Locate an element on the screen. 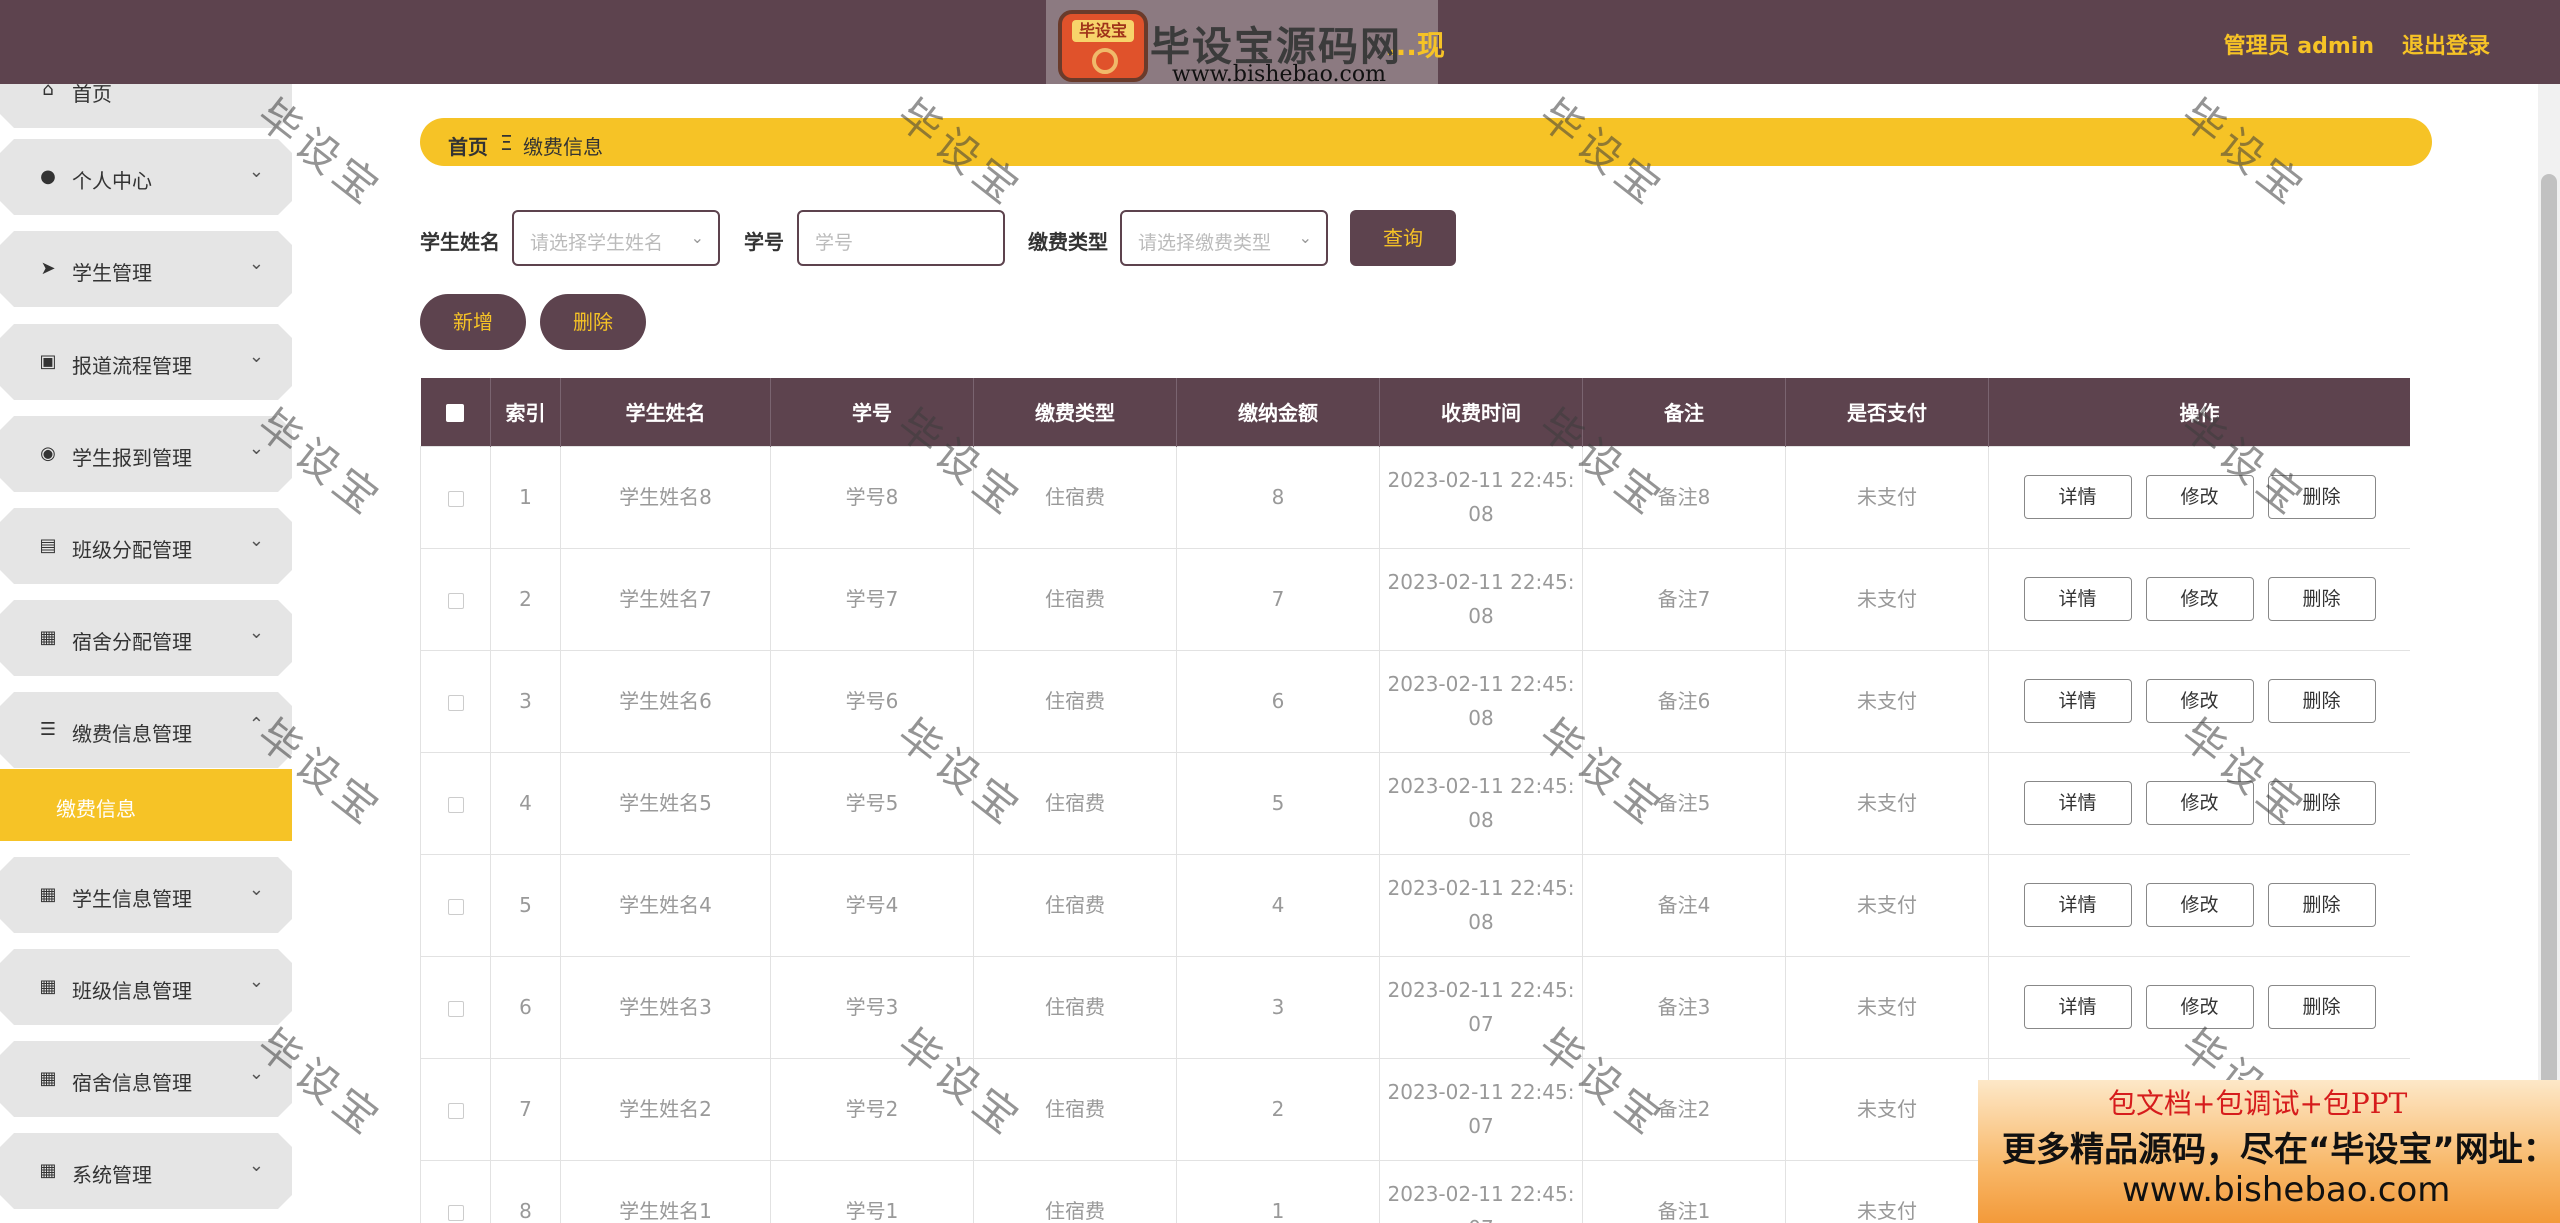 This screenshot has height=1223, width=2560. sidebar-item-class-assign: ▤ 班级分配管理 ⌄ is located at coordinates (146, 546).